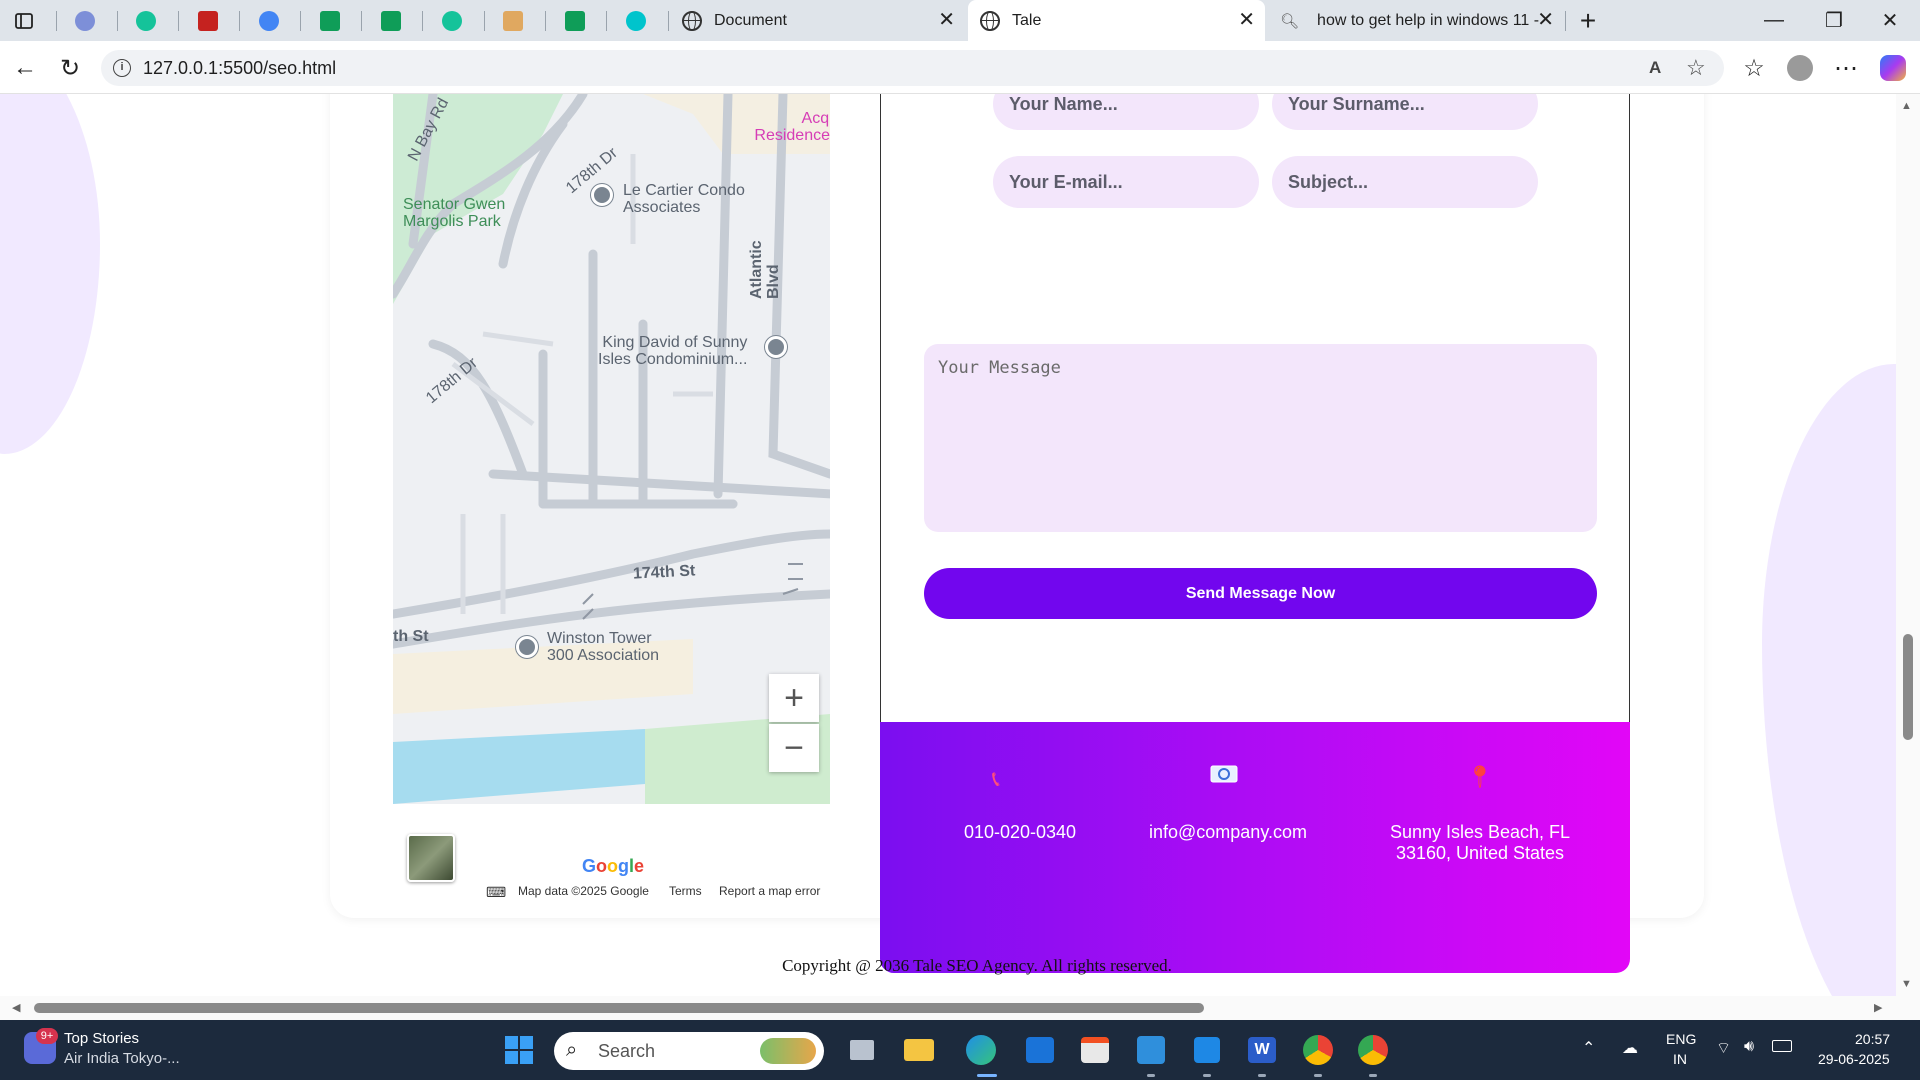 This screenshot has height=1080, width=1920. Describe the element at coordinates (208, 21) in the screenshot. I see `pinned-tab-gmail` at that location.